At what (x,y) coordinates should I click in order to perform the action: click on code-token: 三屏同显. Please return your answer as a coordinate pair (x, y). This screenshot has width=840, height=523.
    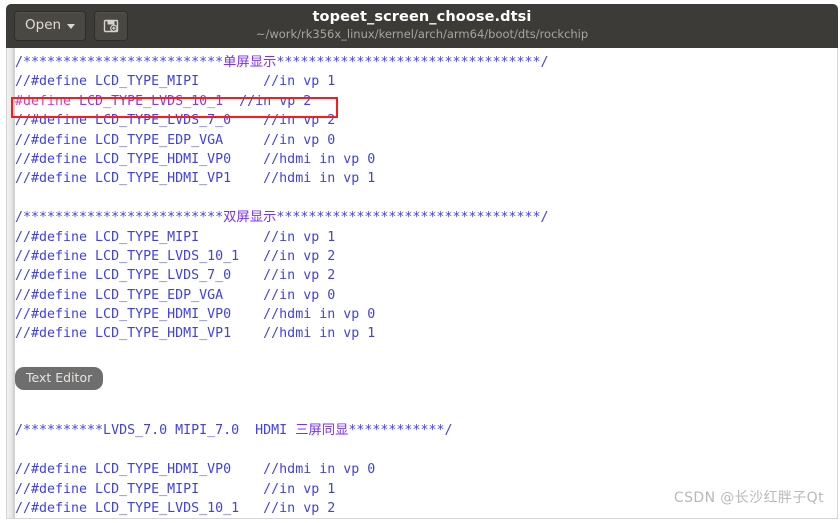
    Looking at the image, I should click on (322, 431).